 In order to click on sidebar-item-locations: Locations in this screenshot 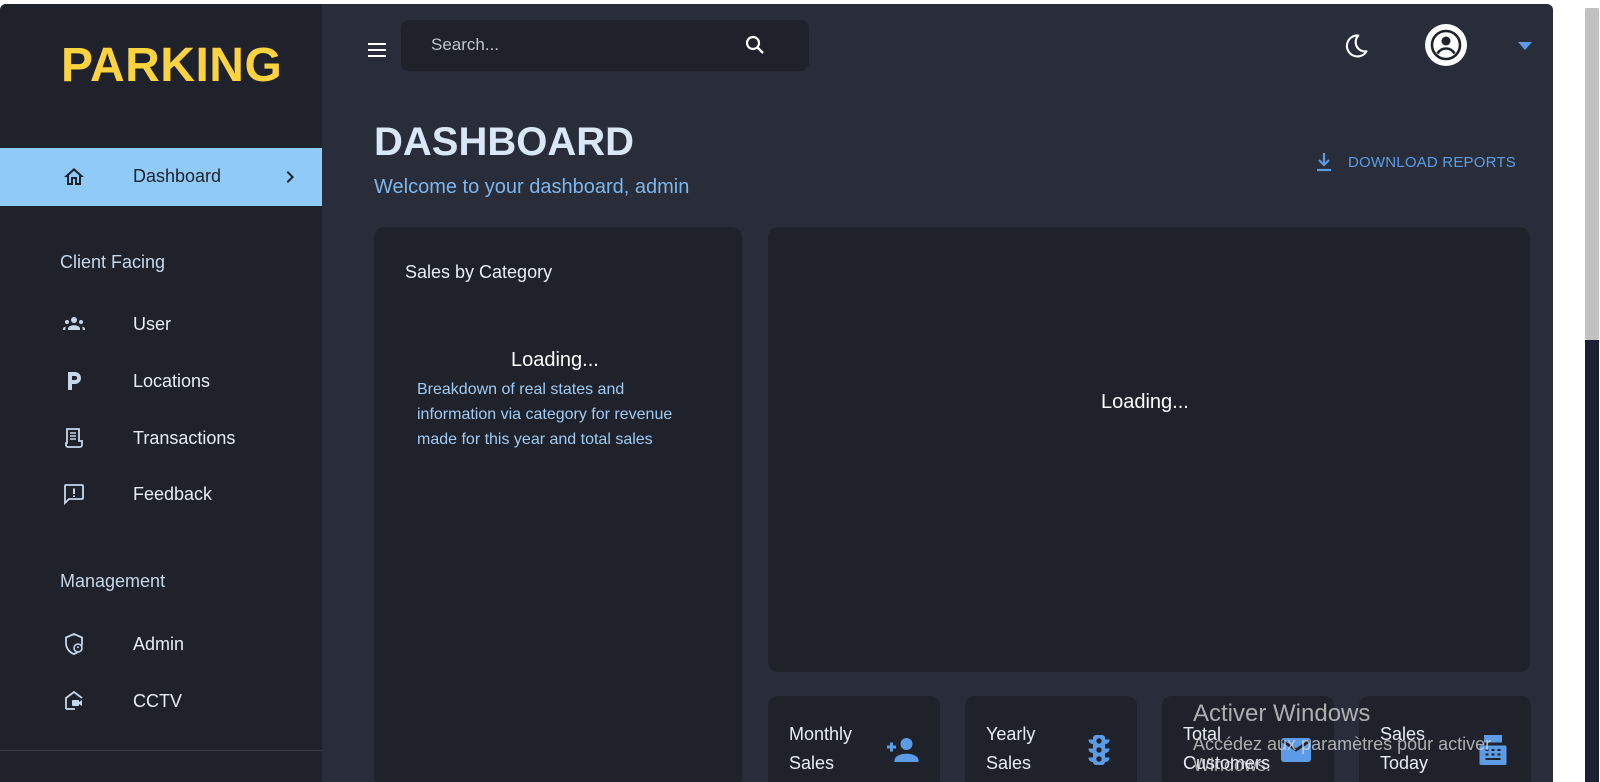, I will do `click(161, 381)`.